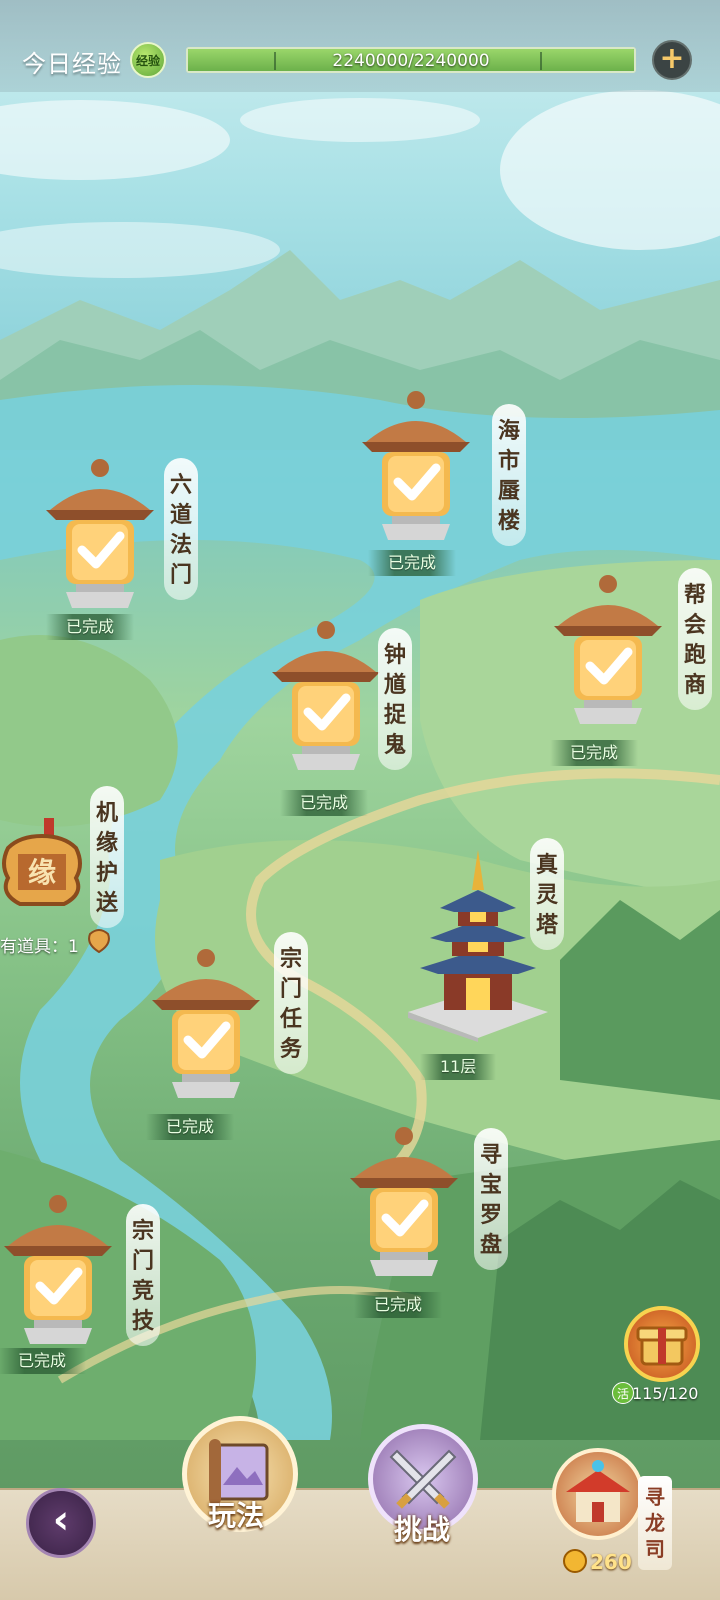 The height and width of the screenshot is (1600, 720). Describe the element at coordinates (575, 1561) in the screenshot. I see `dragon-coin-icon` at that location.